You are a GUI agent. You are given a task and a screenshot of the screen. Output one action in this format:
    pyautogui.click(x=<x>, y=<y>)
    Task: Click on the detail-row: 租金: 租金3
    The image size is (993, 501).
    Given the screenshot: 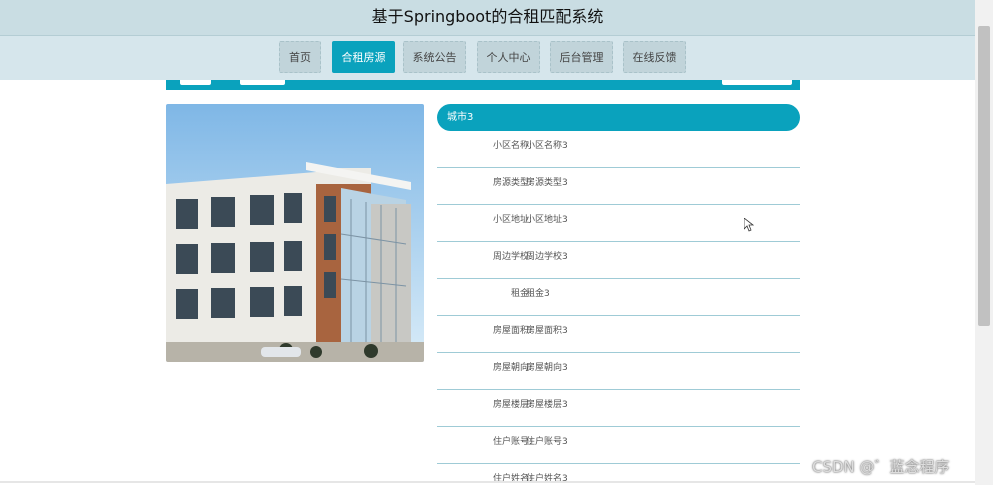 What is the action you would take?
    pyautogui.click(x=618, y=297)
    